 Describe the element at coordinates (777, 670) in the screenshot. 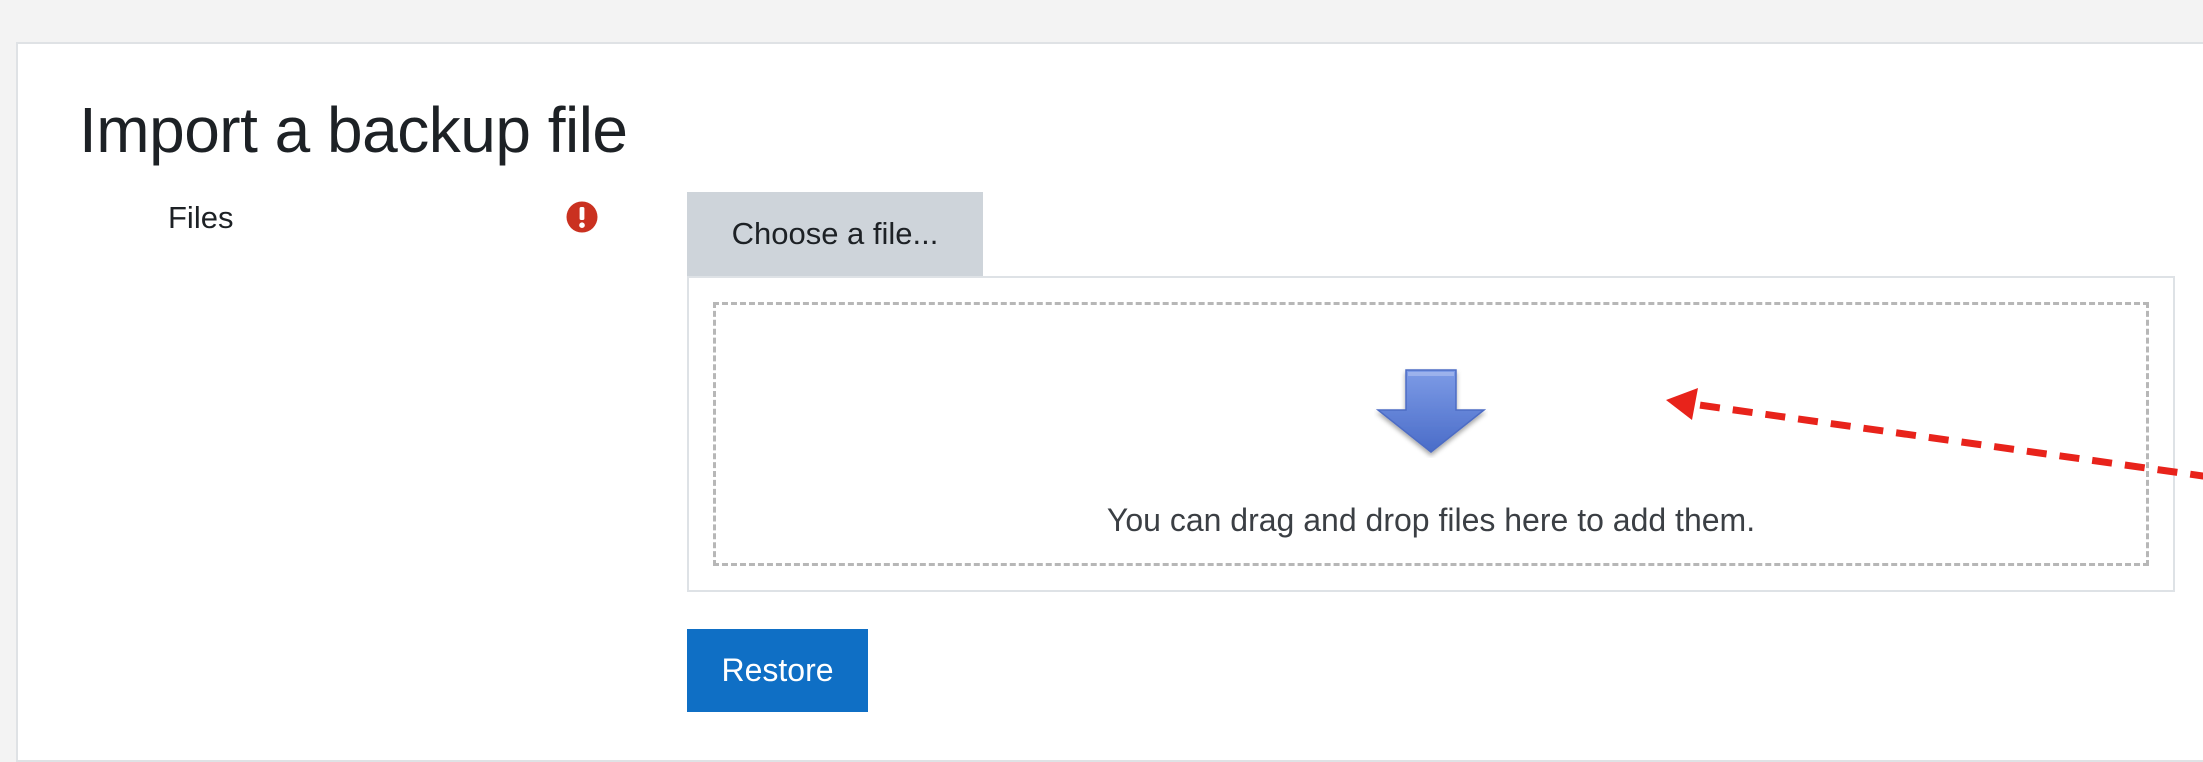

I see `restore-button: Restore` at that location.